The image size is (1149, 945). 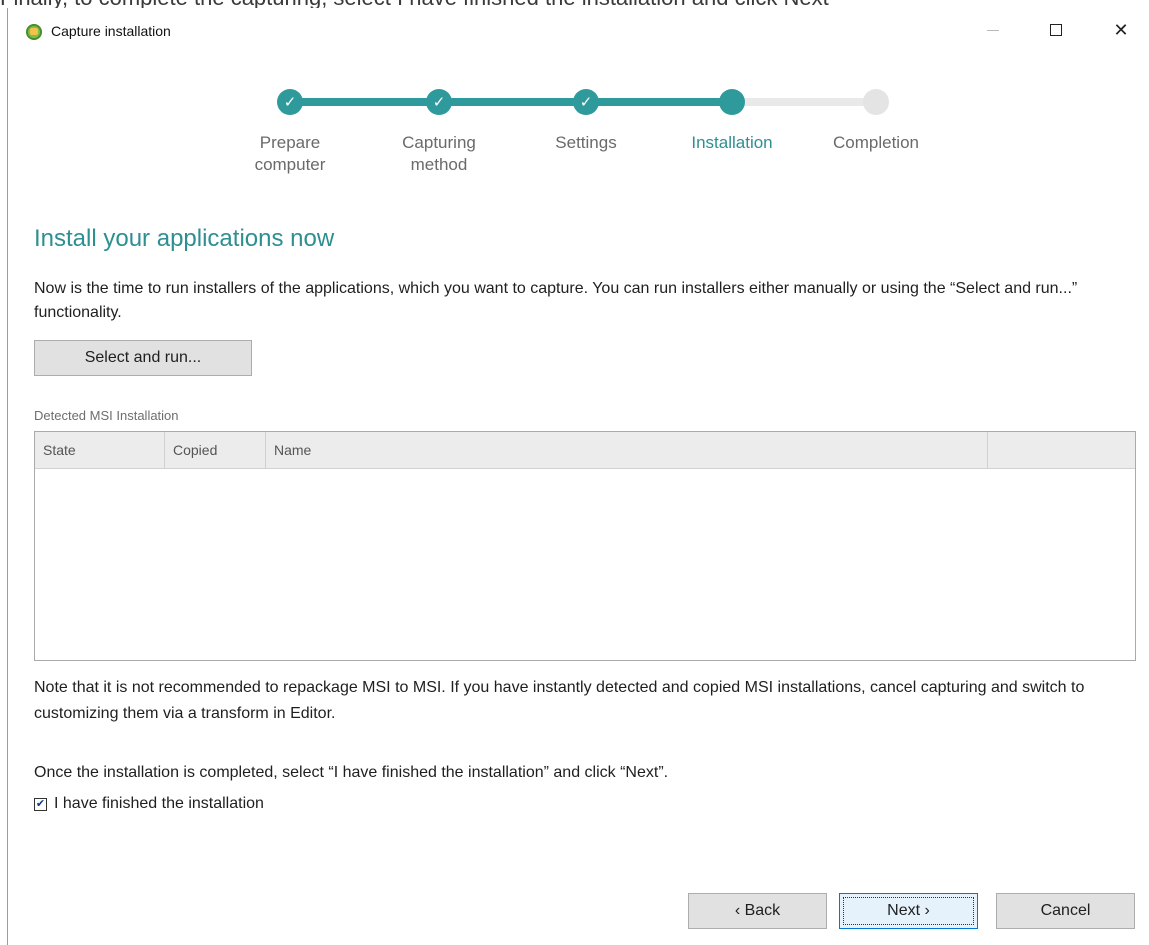 I want to click on step-label-2: Capturing method, so click(x=439, y=153).